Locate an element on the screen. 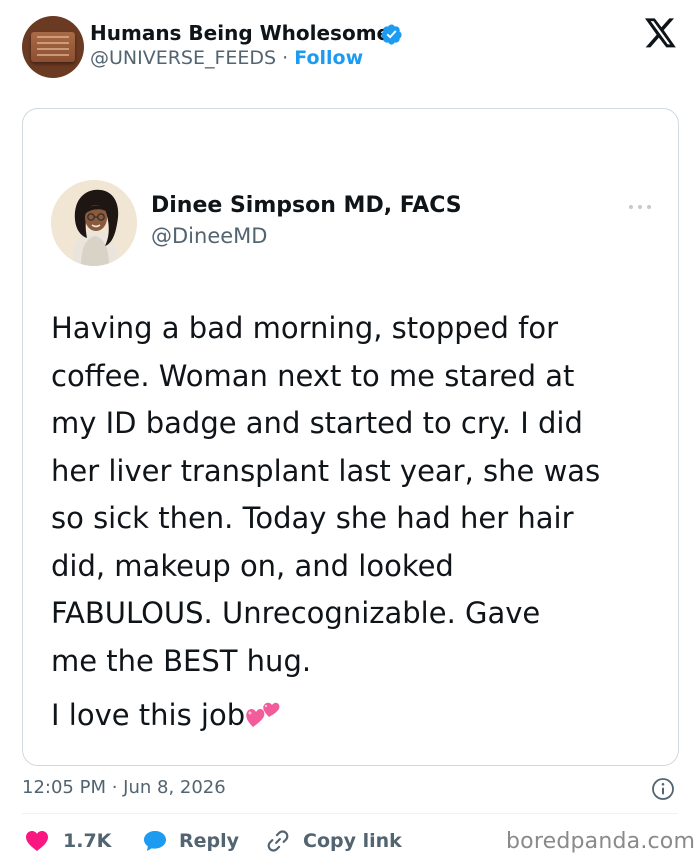  more-options-icon is located at coordinates (640, 207).